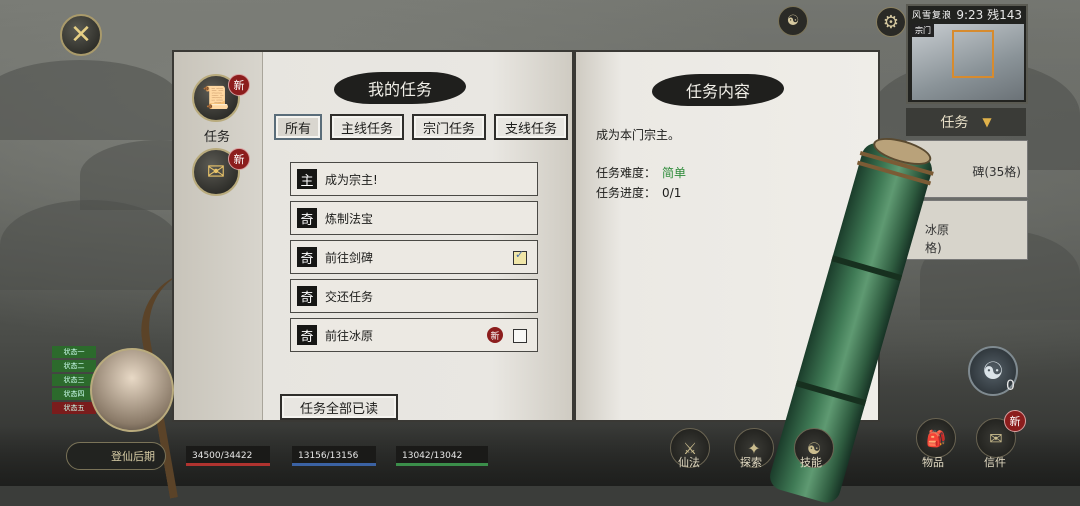  I want to click on items-button: 🎒, so click(936, 438).